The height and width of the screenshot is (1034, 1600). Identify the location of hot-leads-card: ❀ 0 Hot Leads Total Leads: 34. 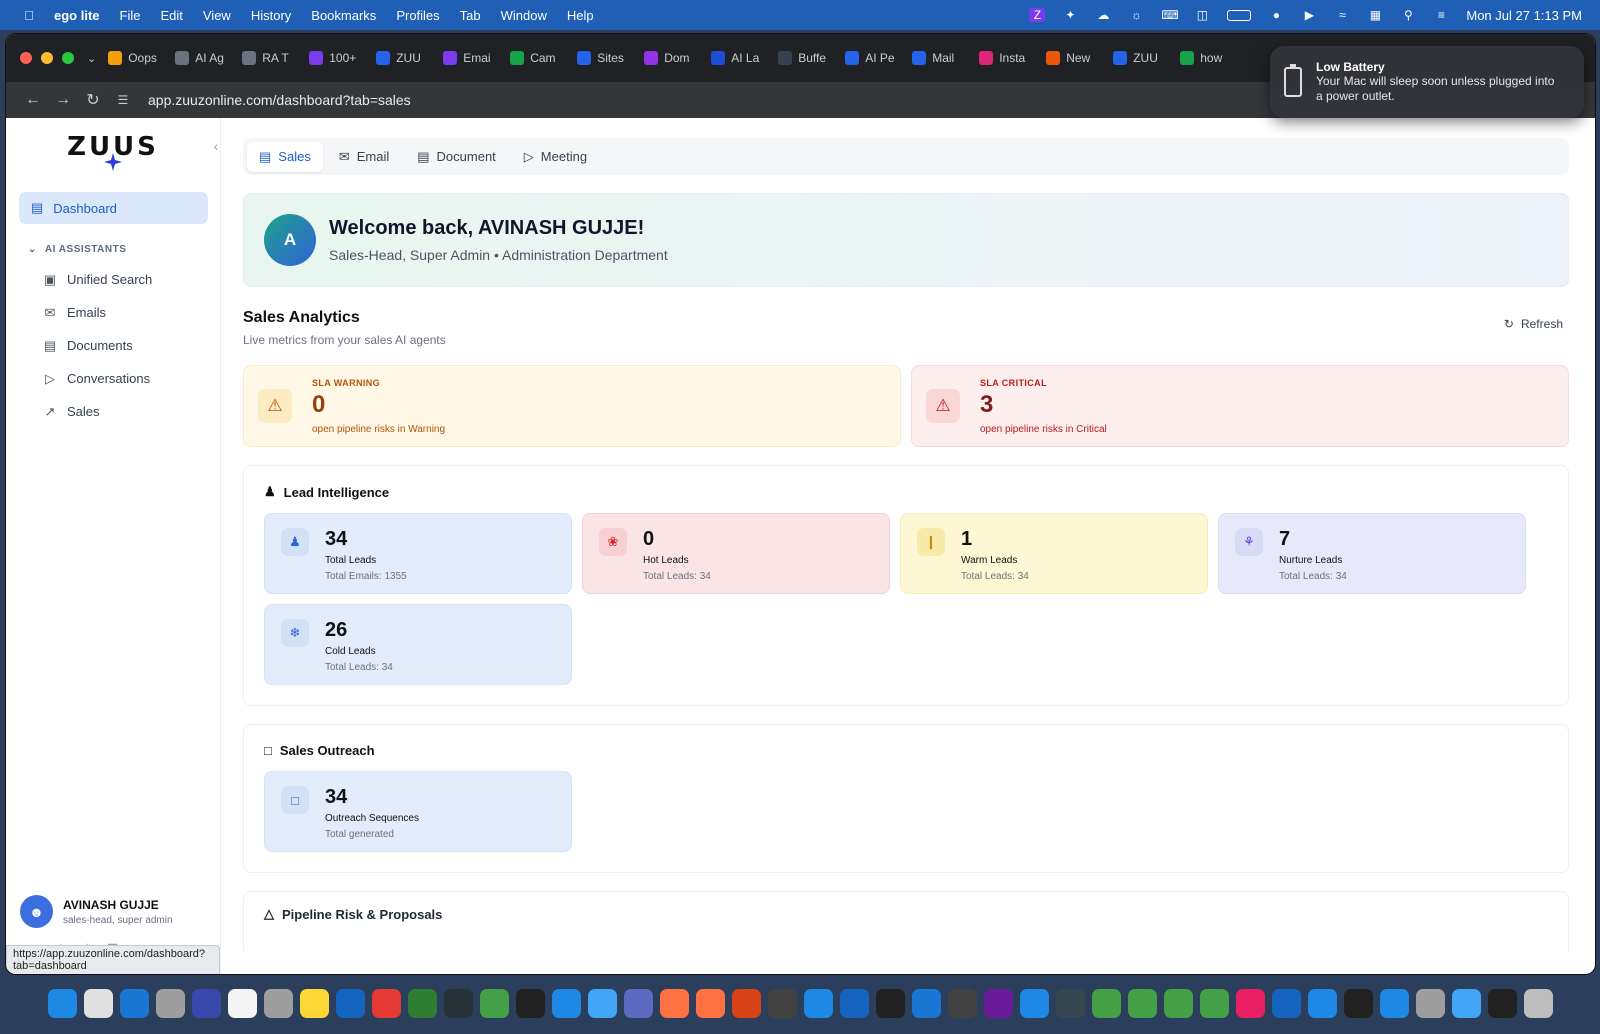
(736, 553).